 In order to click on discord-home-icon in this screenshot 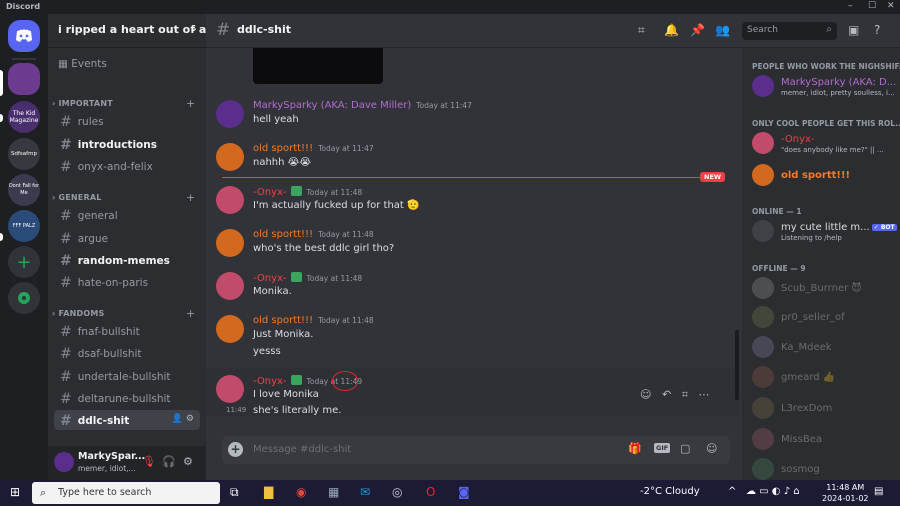, I will do `click(24, 36)`.